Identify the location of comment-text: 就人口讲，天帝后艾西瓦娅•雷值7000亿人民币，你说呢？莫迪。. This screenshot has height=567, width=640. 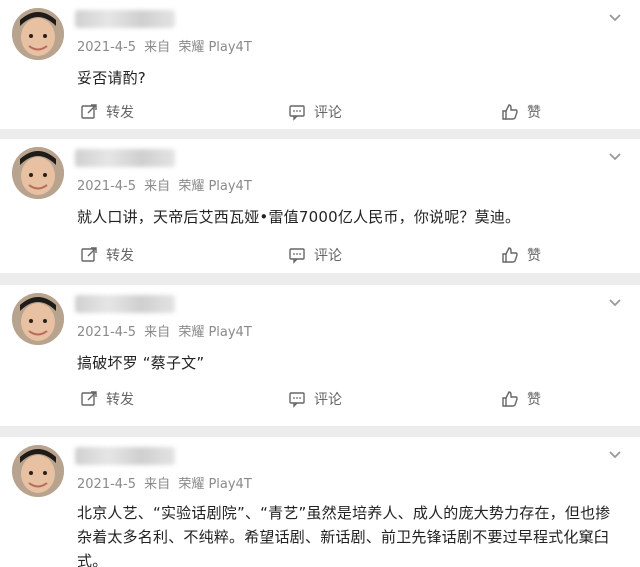
(299, 217).